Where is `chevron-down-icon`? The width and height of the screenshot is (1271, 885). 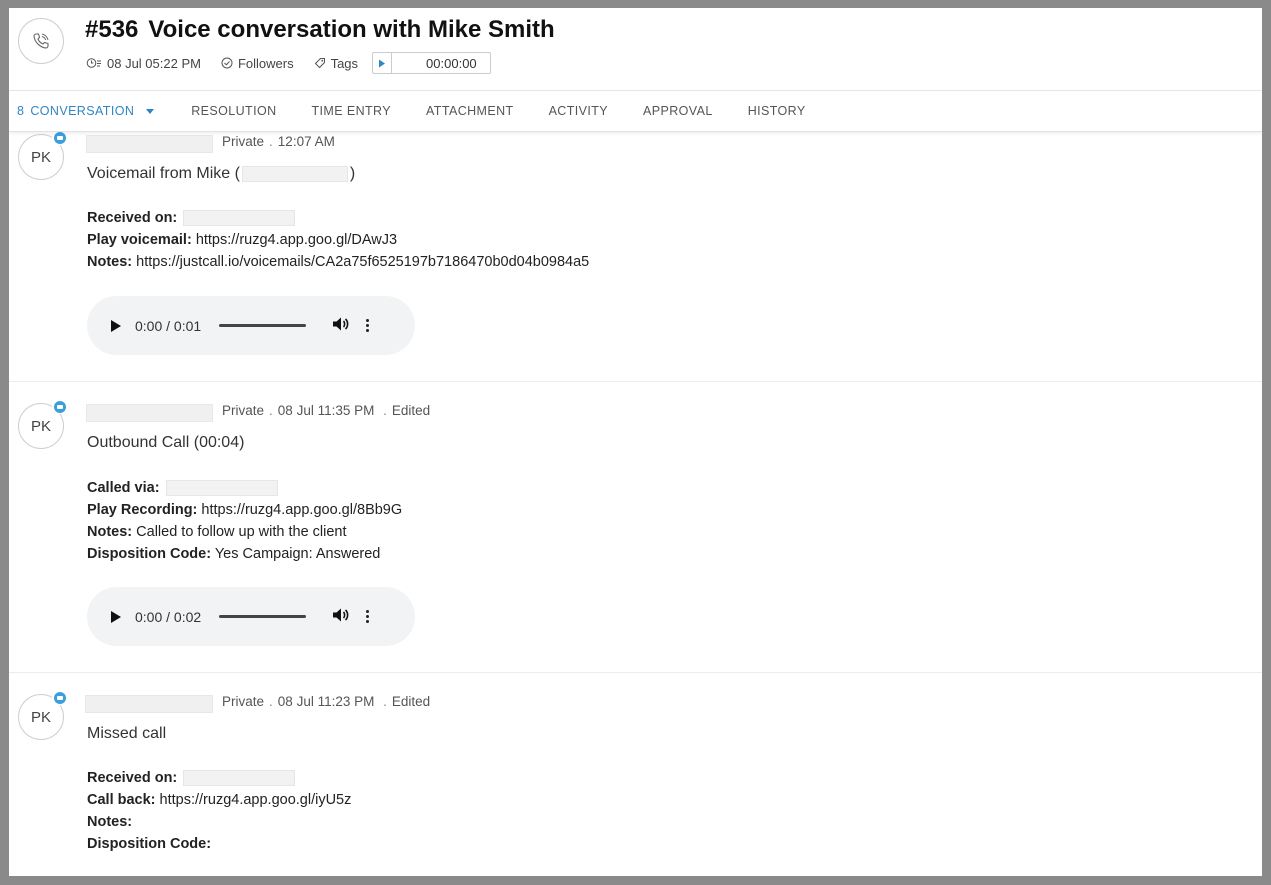 chevron-down-icon is located at coordinates (150, 111).